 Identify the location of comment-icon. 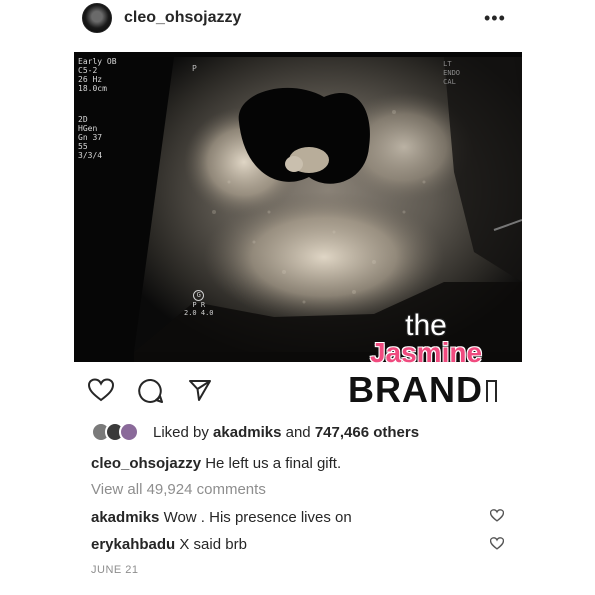
(151, 393).